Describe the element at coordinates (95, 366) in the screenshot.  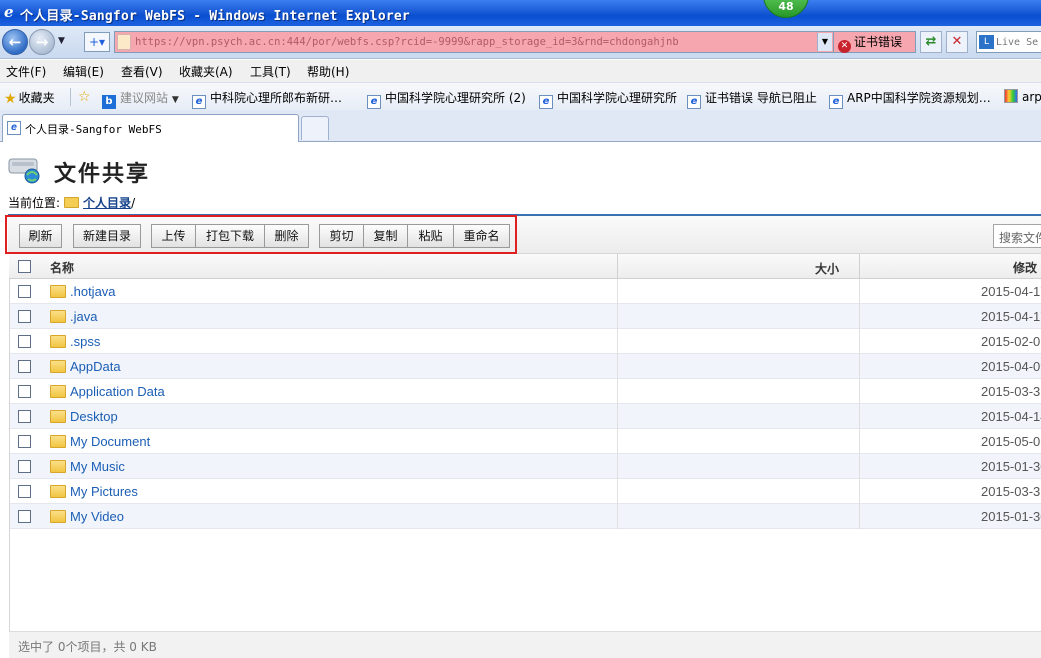
I see `file-name-link: AppData` at that location.